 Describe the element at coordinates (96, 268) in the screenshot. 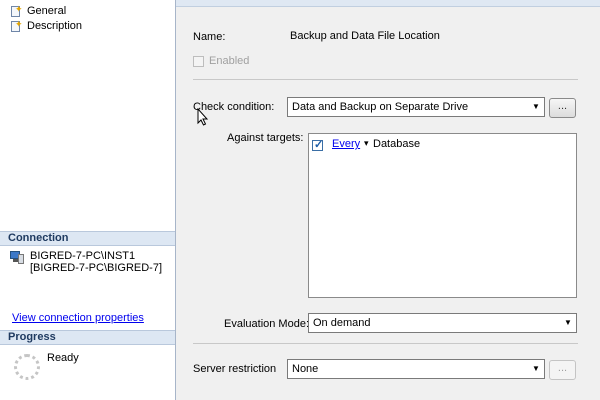

I see `connection-user: [BIGRED-7-PC\BIGRED-7]` at that location.